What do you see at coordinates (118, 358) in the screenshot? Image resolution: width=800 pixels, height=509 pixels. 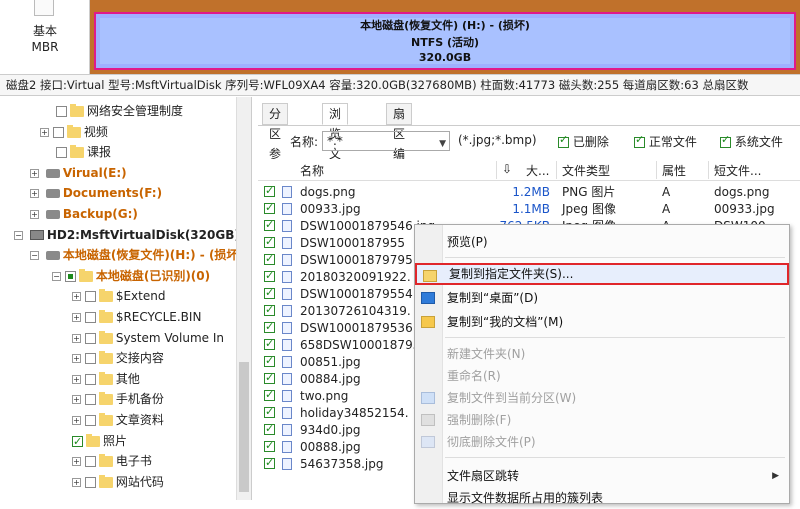 I see `tree-item: + 交接内容` at bounding box center [118, 358].